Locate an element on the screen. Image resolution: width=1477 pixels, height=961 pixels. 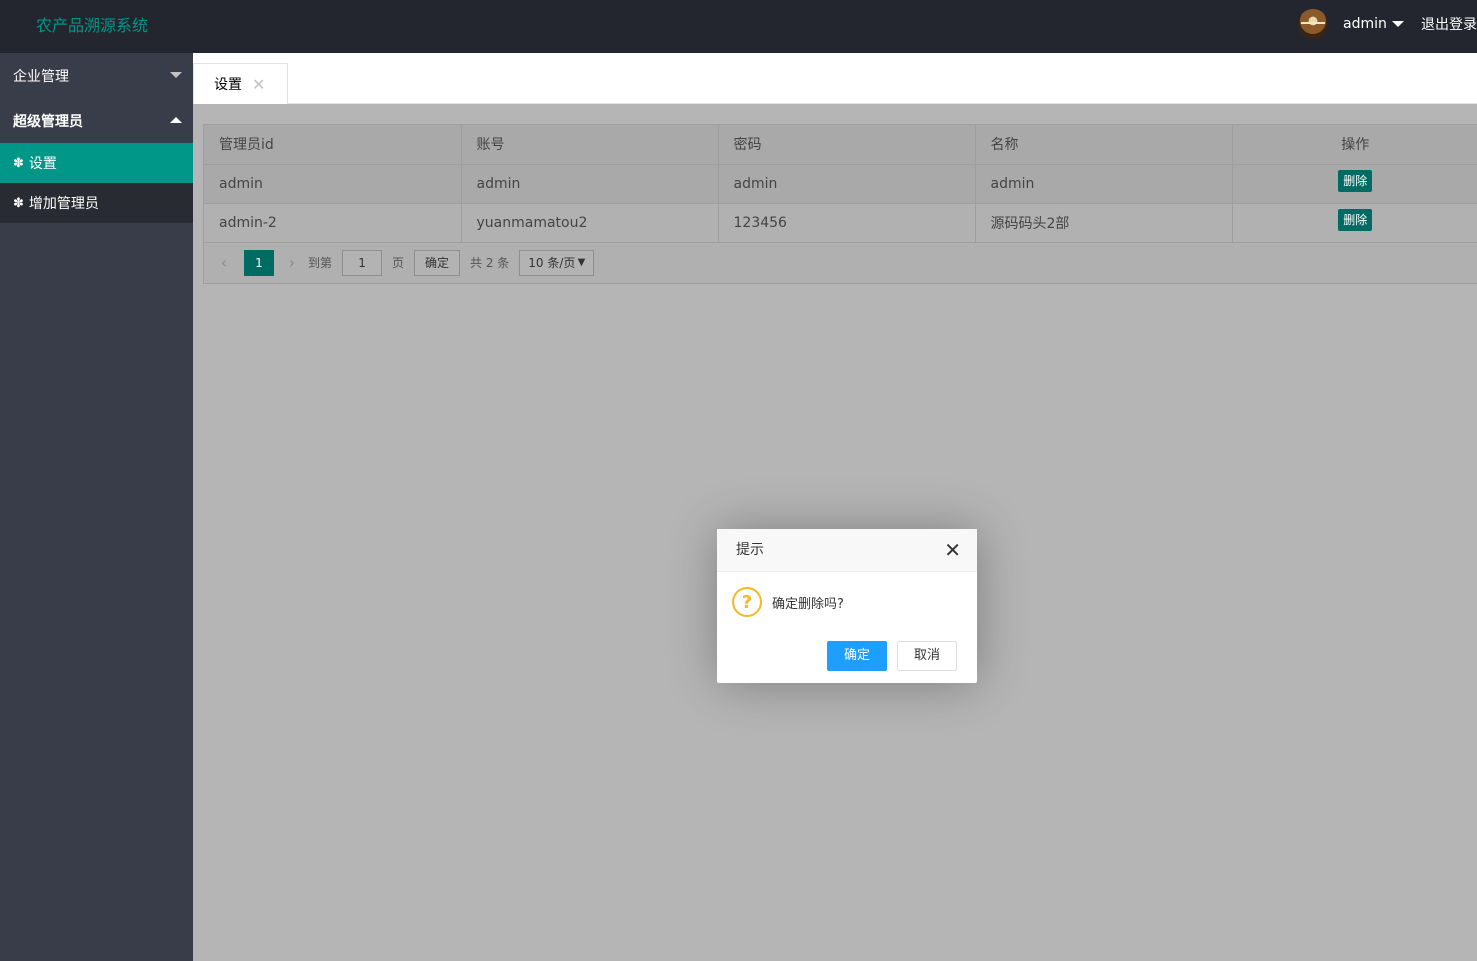
sidebar-group-super-admin: 超级管理员 is located at coordinates (96, 120).